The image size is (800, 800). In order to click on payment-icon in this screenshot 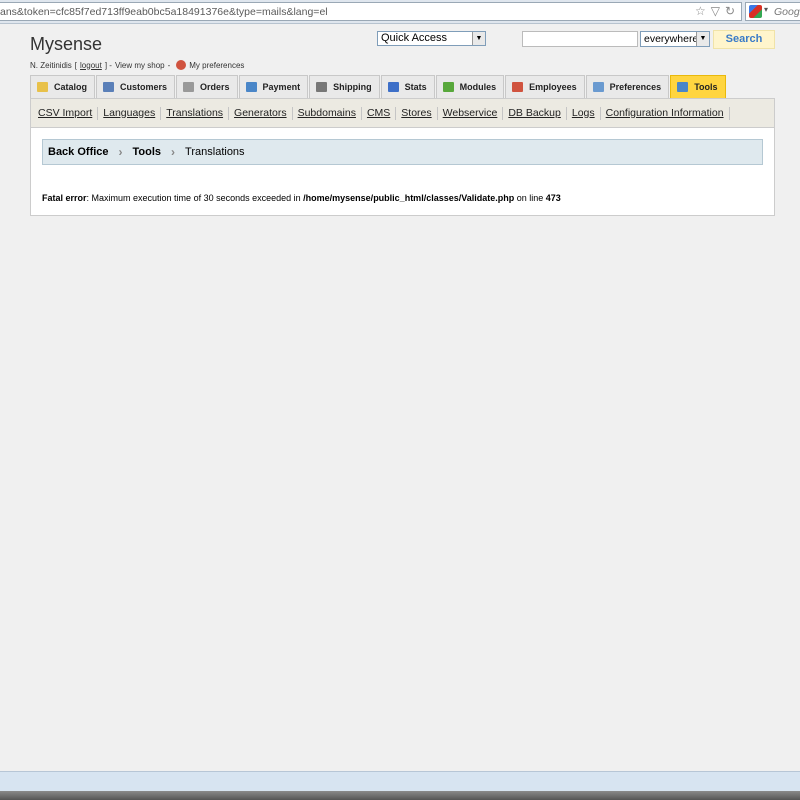, I will do `click(251, 87)`.